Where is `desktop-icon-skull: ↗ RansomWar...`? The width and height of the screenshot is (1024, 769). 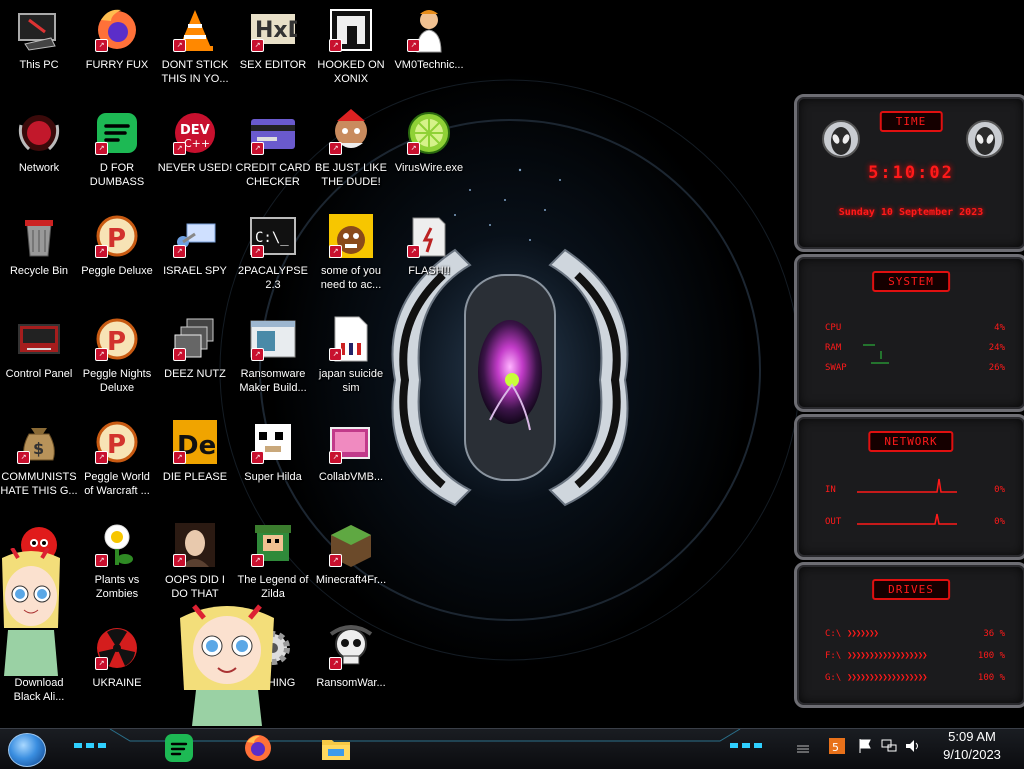
desktop-icon-skull: ↗ RansomWar... is located at coordinates (351, 668).